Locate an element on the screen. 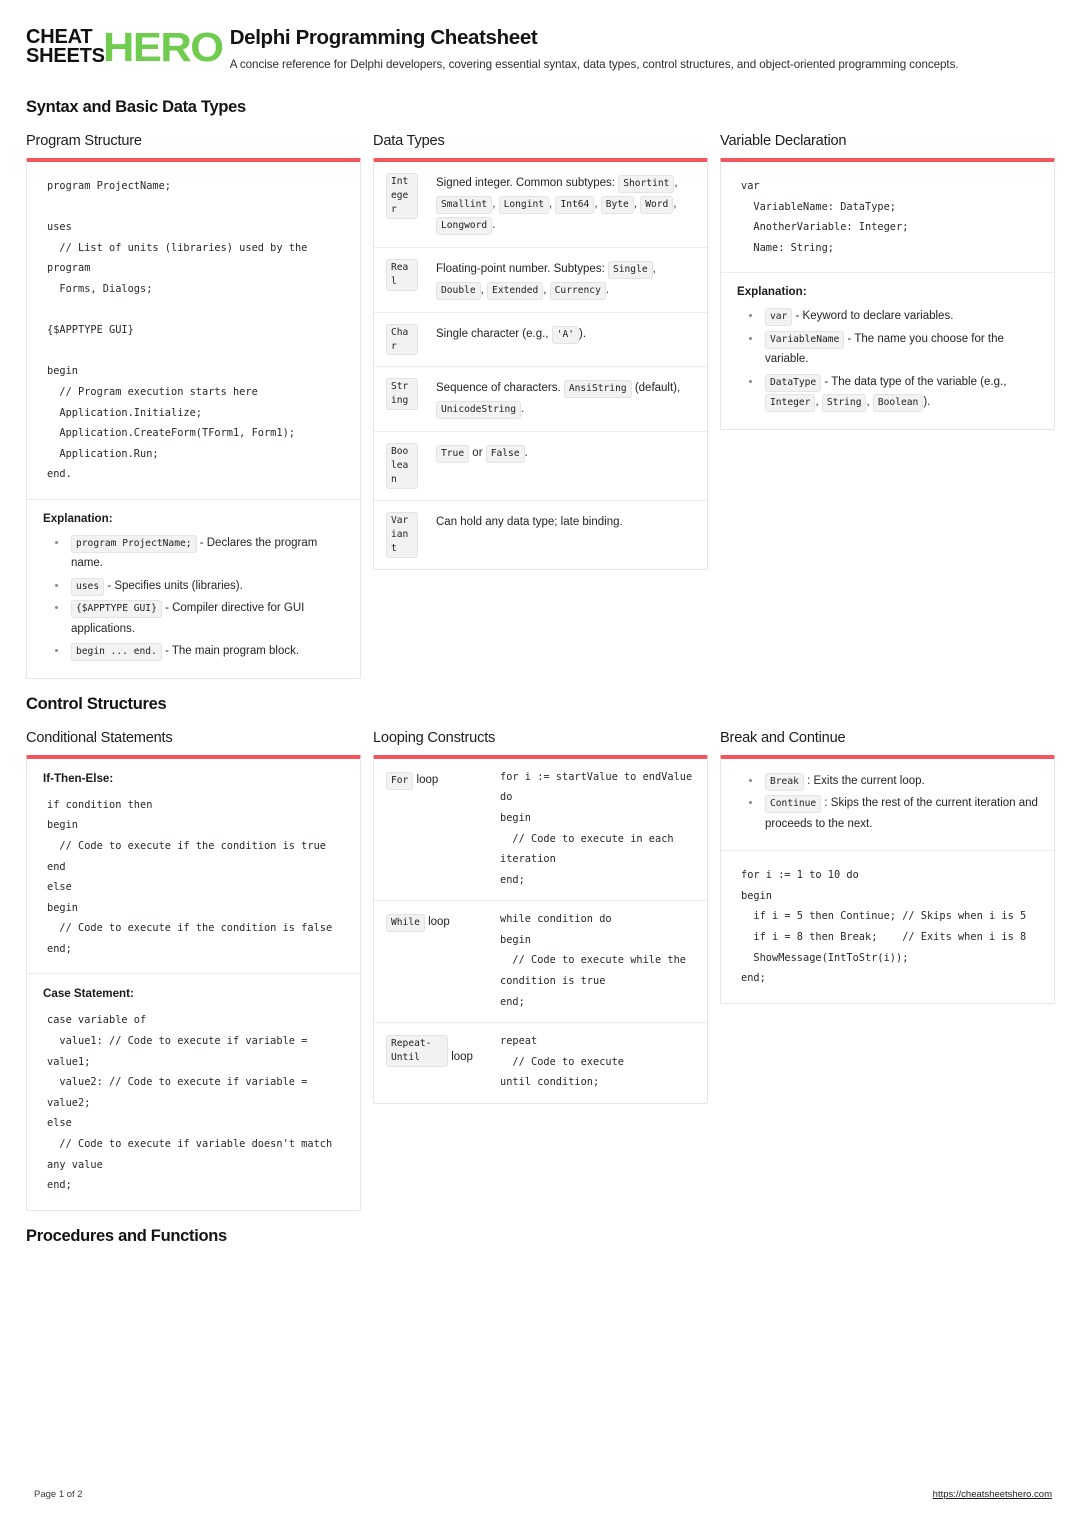  code-chip: {$APPTYPE GUI} is located at coordinates (116, 609).